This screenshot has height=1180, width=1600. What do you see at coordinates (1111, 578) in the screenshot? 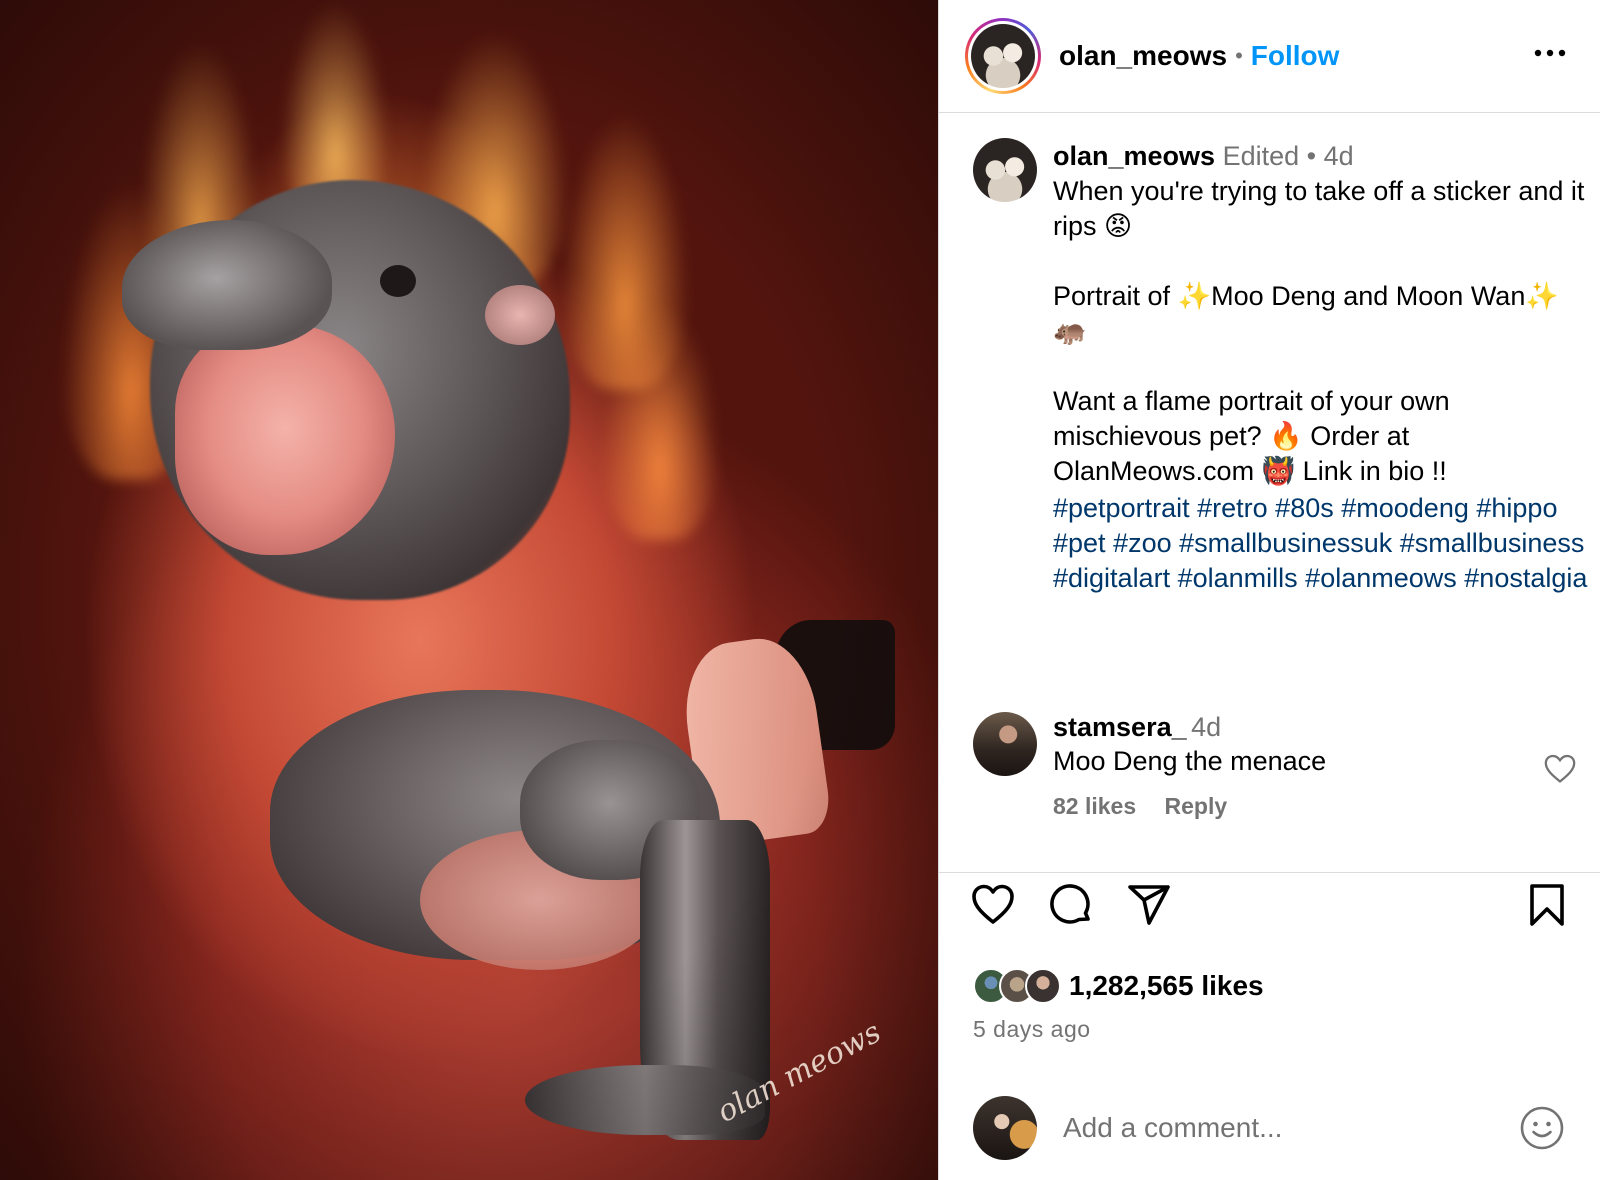
I see `hashtag-link: #digitalart` at bounding box center [1111, 578].